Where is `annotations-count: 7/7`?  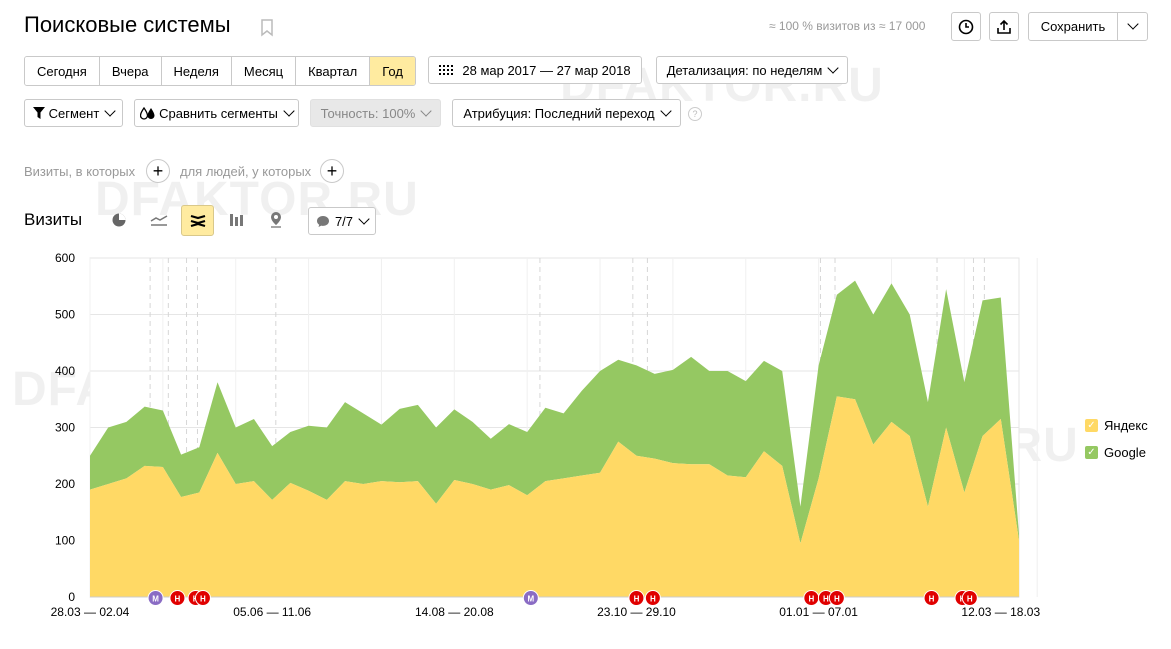 annotations-count: 7/7 is located at coordinates (344, 221).